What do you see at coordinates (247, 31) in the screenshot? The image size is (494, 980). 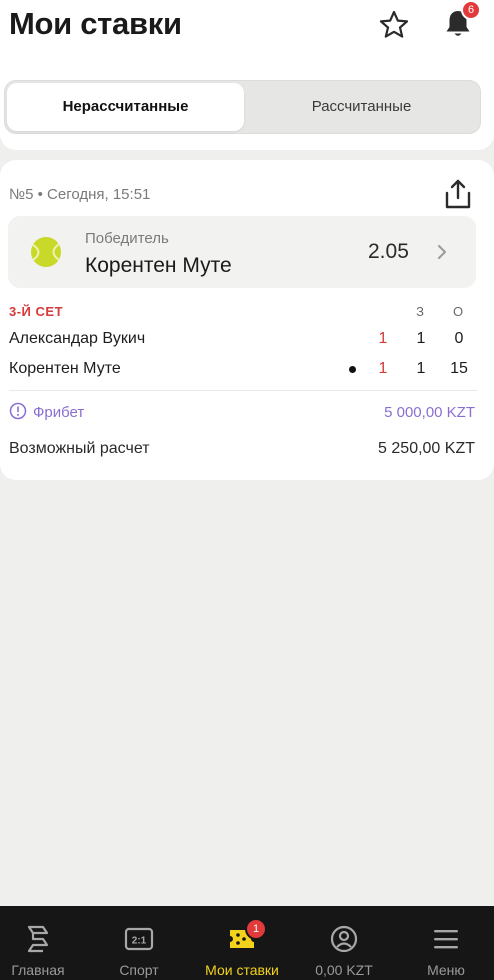 I see `top-bar: Мои ставки 6` at bounding box center [247, 31].